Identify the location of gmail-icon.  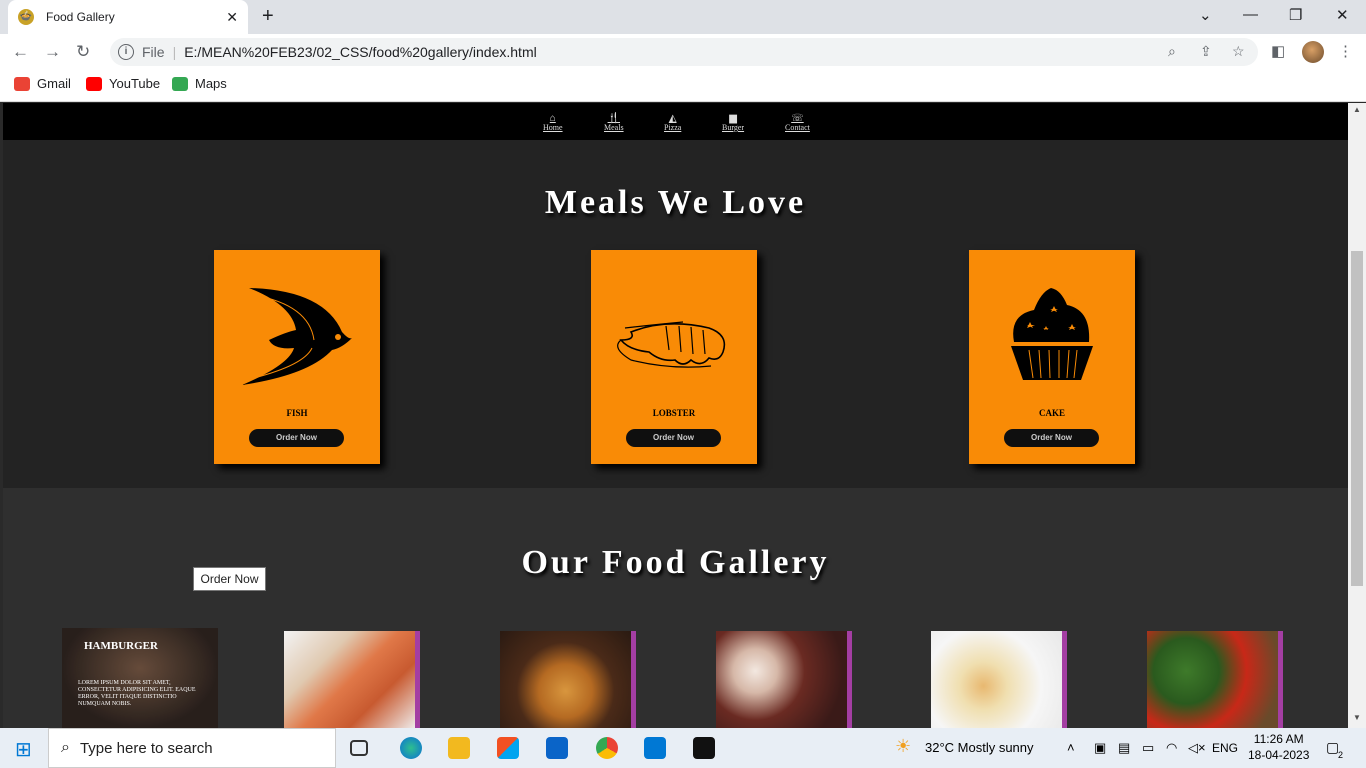
(22, 83).